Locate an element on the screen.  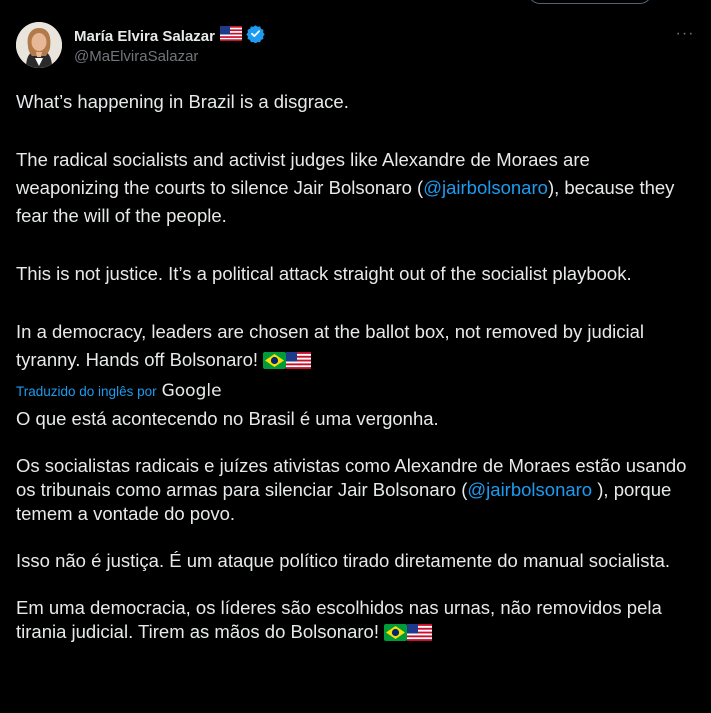
top-pill-button is located at coordinates (590, 2).